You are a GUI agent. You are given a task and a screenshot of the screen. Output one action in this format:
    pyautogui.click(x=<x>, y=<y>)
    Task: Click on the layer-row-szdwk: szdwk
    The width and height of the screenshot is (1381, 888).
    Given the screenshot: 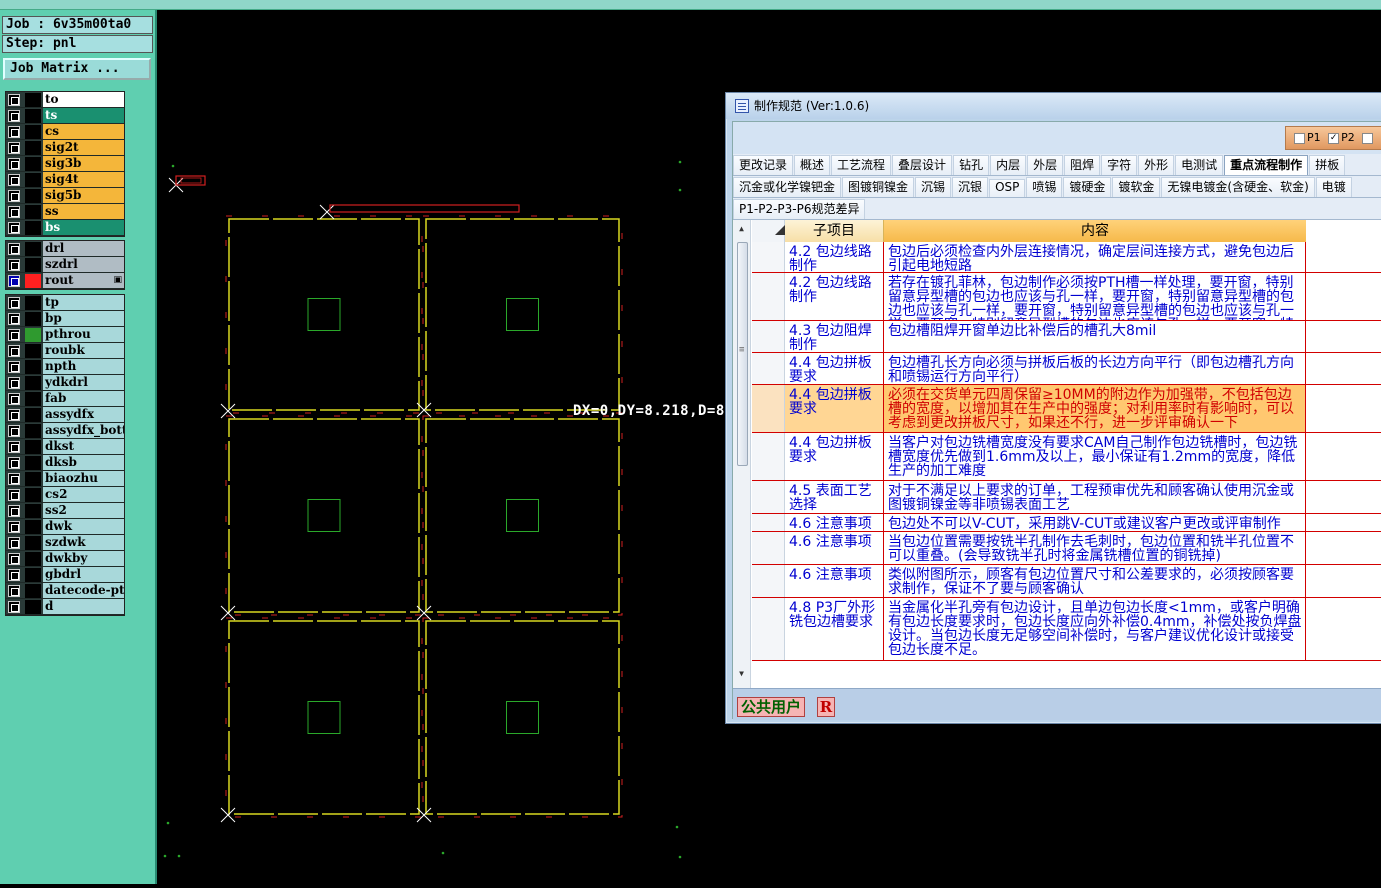 What is the action you would take?
    pyautogui.click(x=65, y=543)
    